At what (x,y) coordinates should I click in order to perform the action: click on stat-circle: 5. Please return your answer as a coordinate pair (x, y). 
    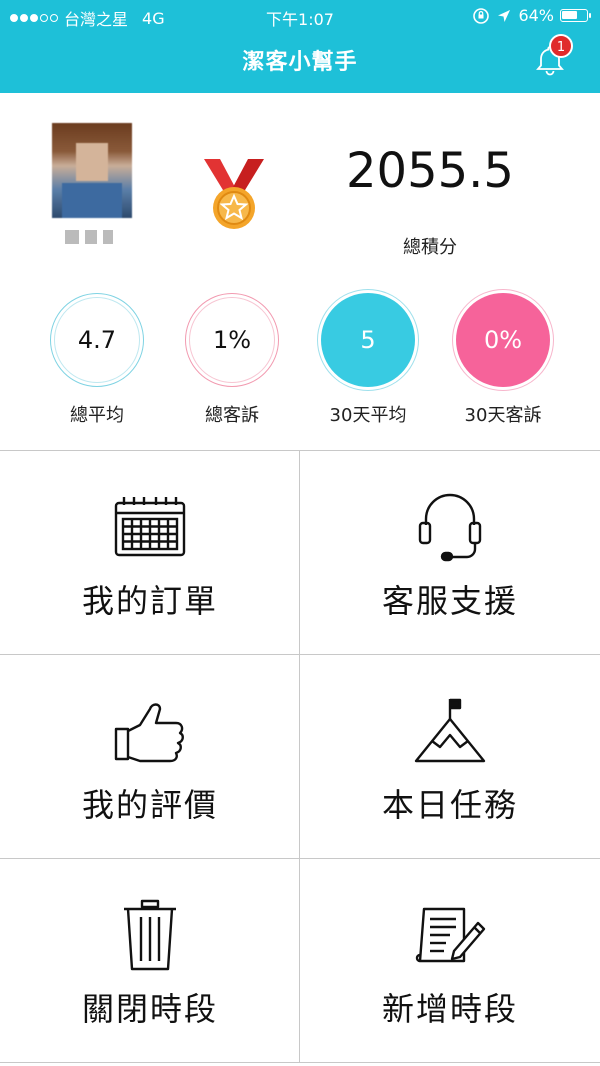
    Looking at the image, I should click on (368, 340).